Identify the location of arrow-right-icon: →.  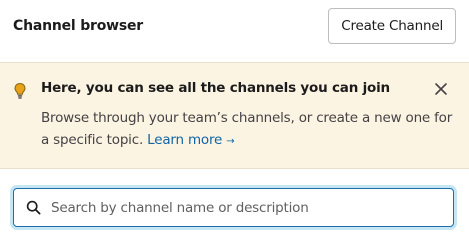
(230, 141).